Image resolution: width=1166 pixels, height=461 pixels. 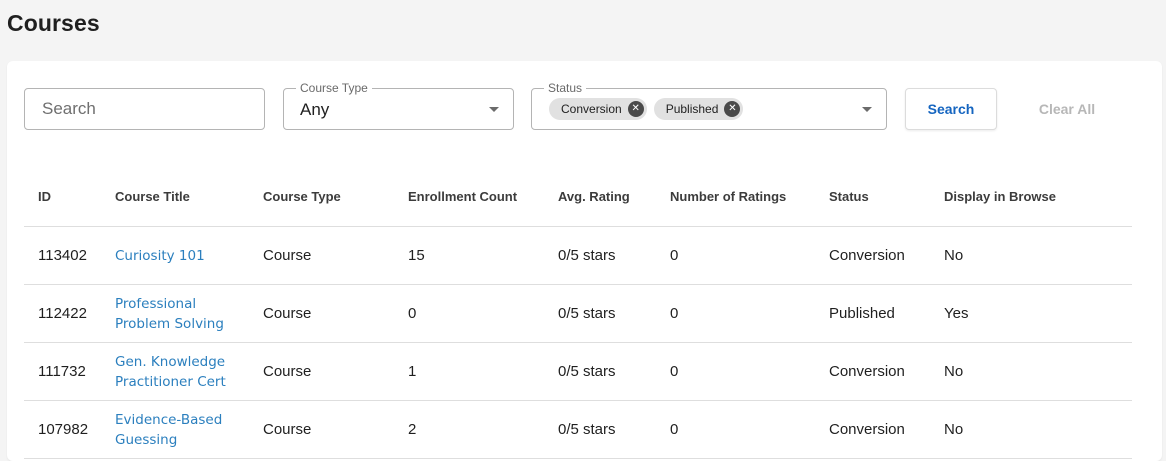 What do you see at coordinates (692, 109) in the screenshot?
I see `chip-label: Published` at bounding box center [692, 109].